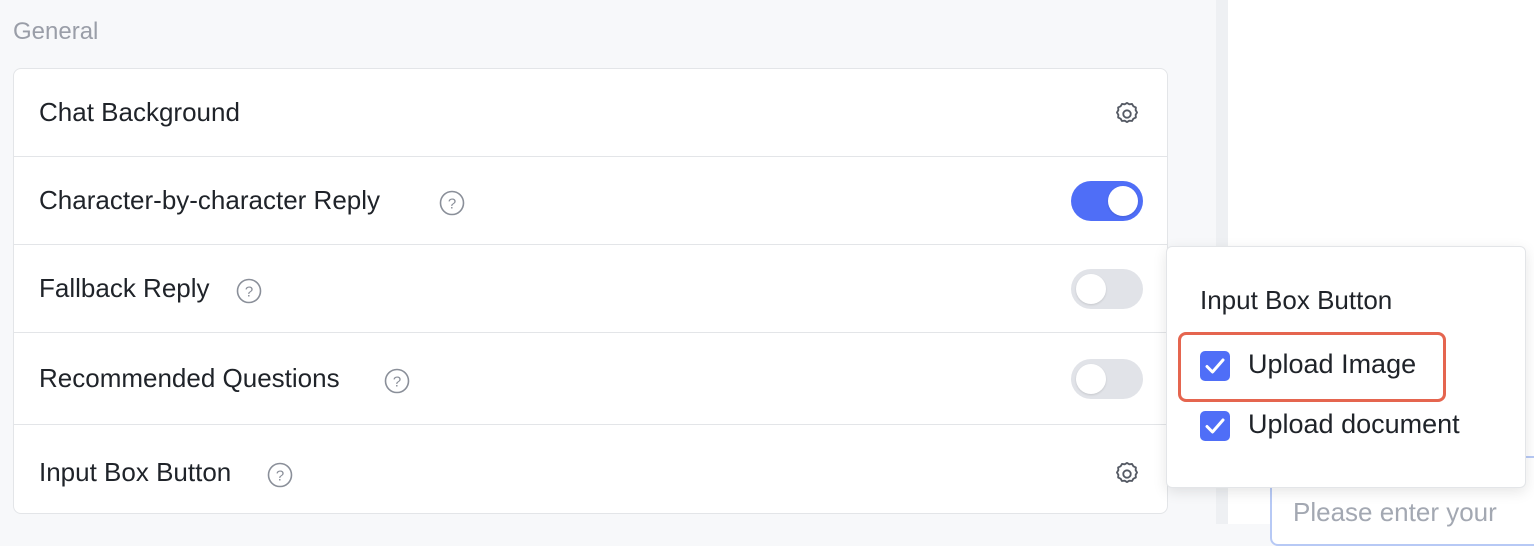  I want to click on chat-input-placeholder: Please enter your, so click(1395, 512).